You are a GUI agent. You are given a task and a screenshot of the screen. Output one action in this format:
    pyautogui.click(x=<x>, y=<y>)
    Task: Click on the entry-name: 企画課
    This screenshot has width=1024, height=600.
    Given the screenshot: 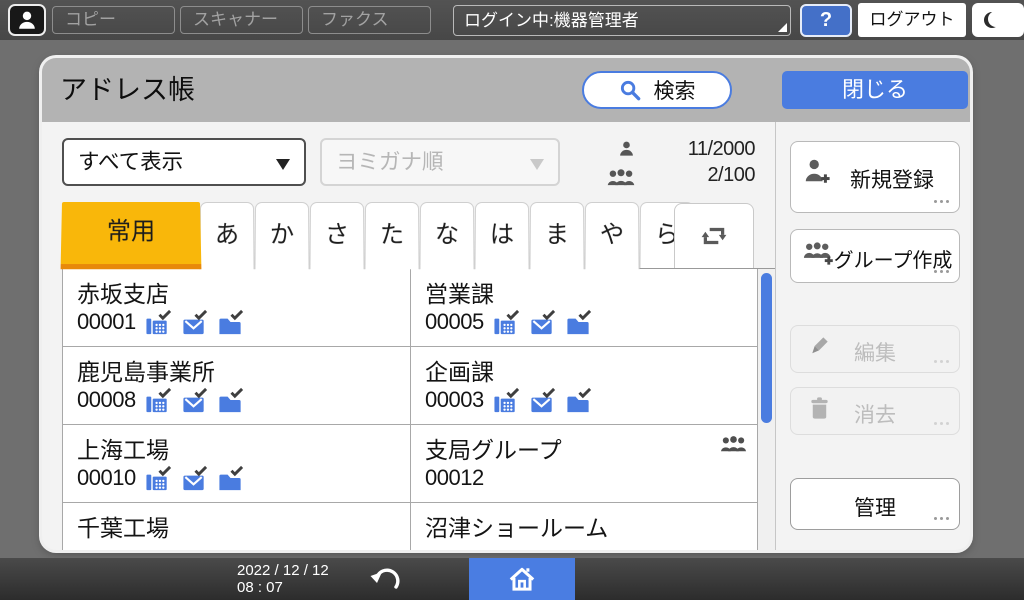 What is the action you would take?
    pyautogui.click(x=459, y=372)
    